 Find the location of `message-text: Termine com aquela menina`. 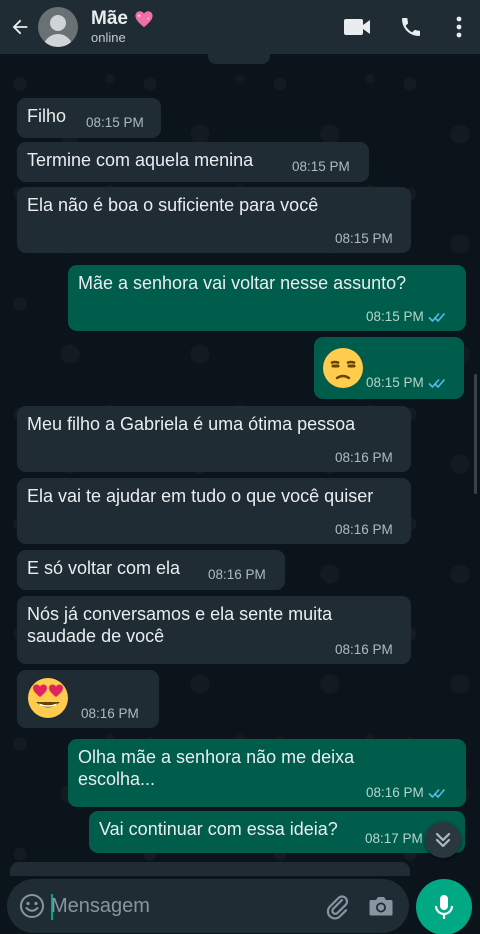

message-text: Termine com aquela menina is located at coordinates (140, 160).